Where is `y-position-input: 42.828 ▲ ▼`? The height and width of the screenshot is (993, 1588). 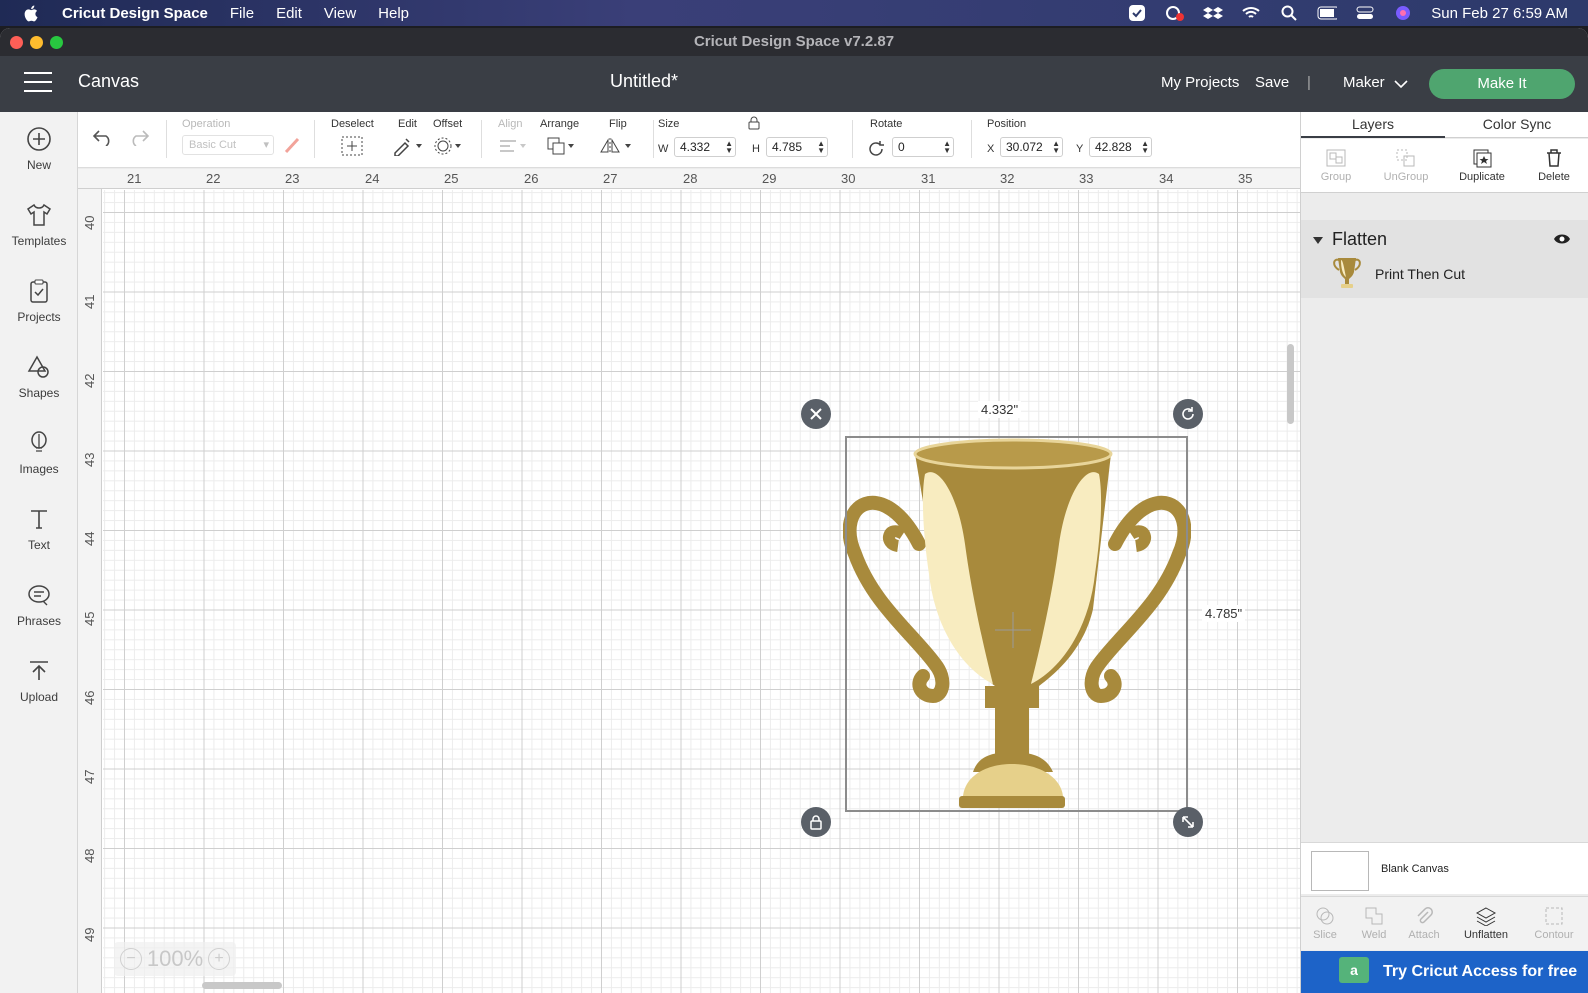 y-position-input: 42.828 ▲ ▼ is located at coordinates (1120, 147).